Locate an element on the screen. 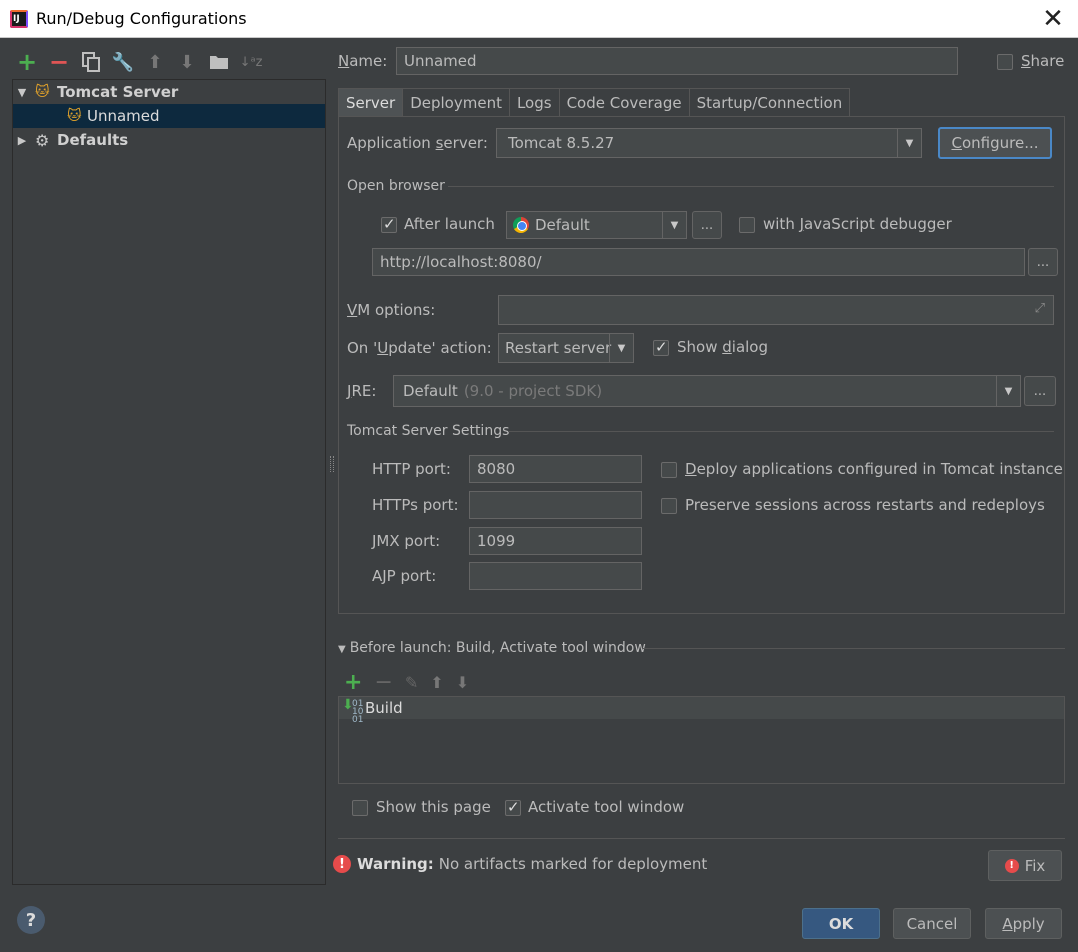  expand-arrow-icon: ▼ is located at coordinates (22, 92).